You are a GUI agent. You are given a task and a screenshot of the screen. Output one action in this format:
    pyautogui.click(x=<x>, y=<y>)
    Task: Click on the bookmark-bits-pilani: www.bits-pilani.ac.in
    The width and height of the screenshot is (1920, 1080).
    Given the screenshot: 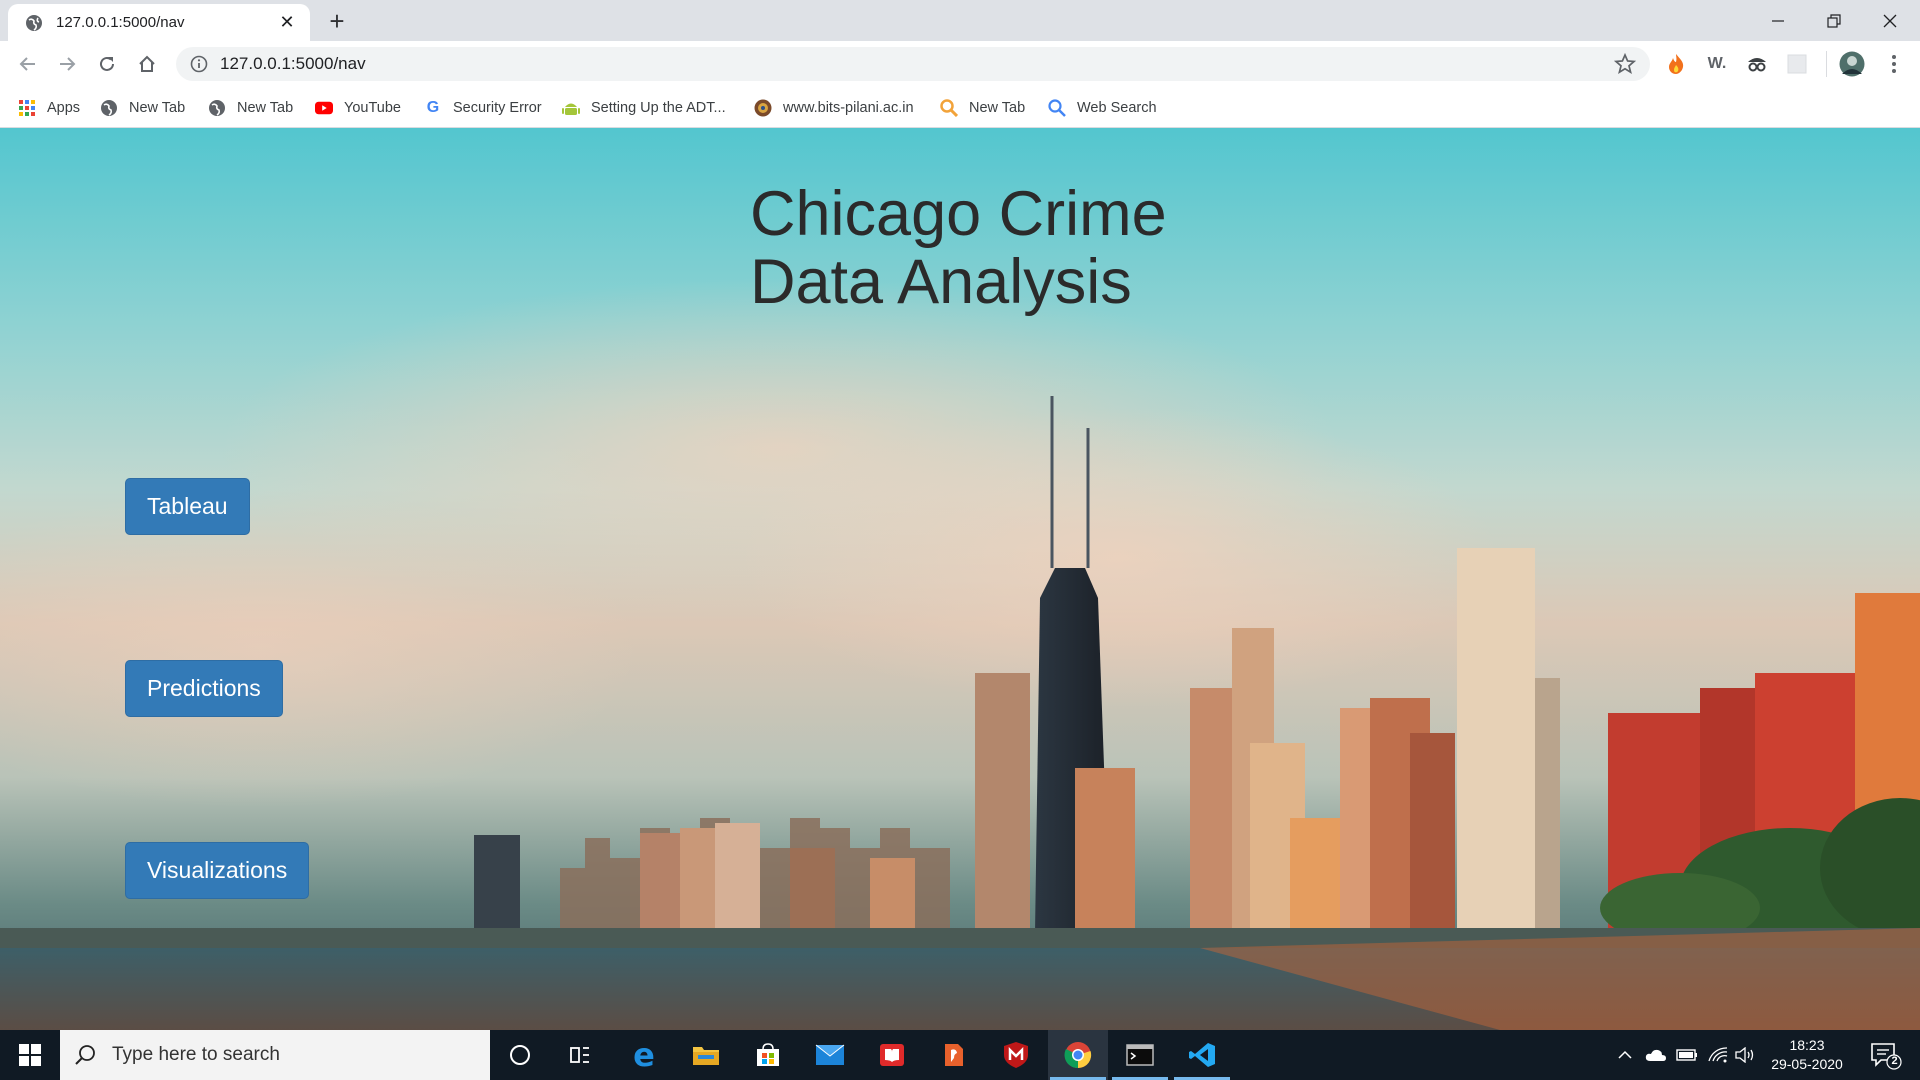 What is the action you would take?
    pyautogui.click(x=834, y=108)
    